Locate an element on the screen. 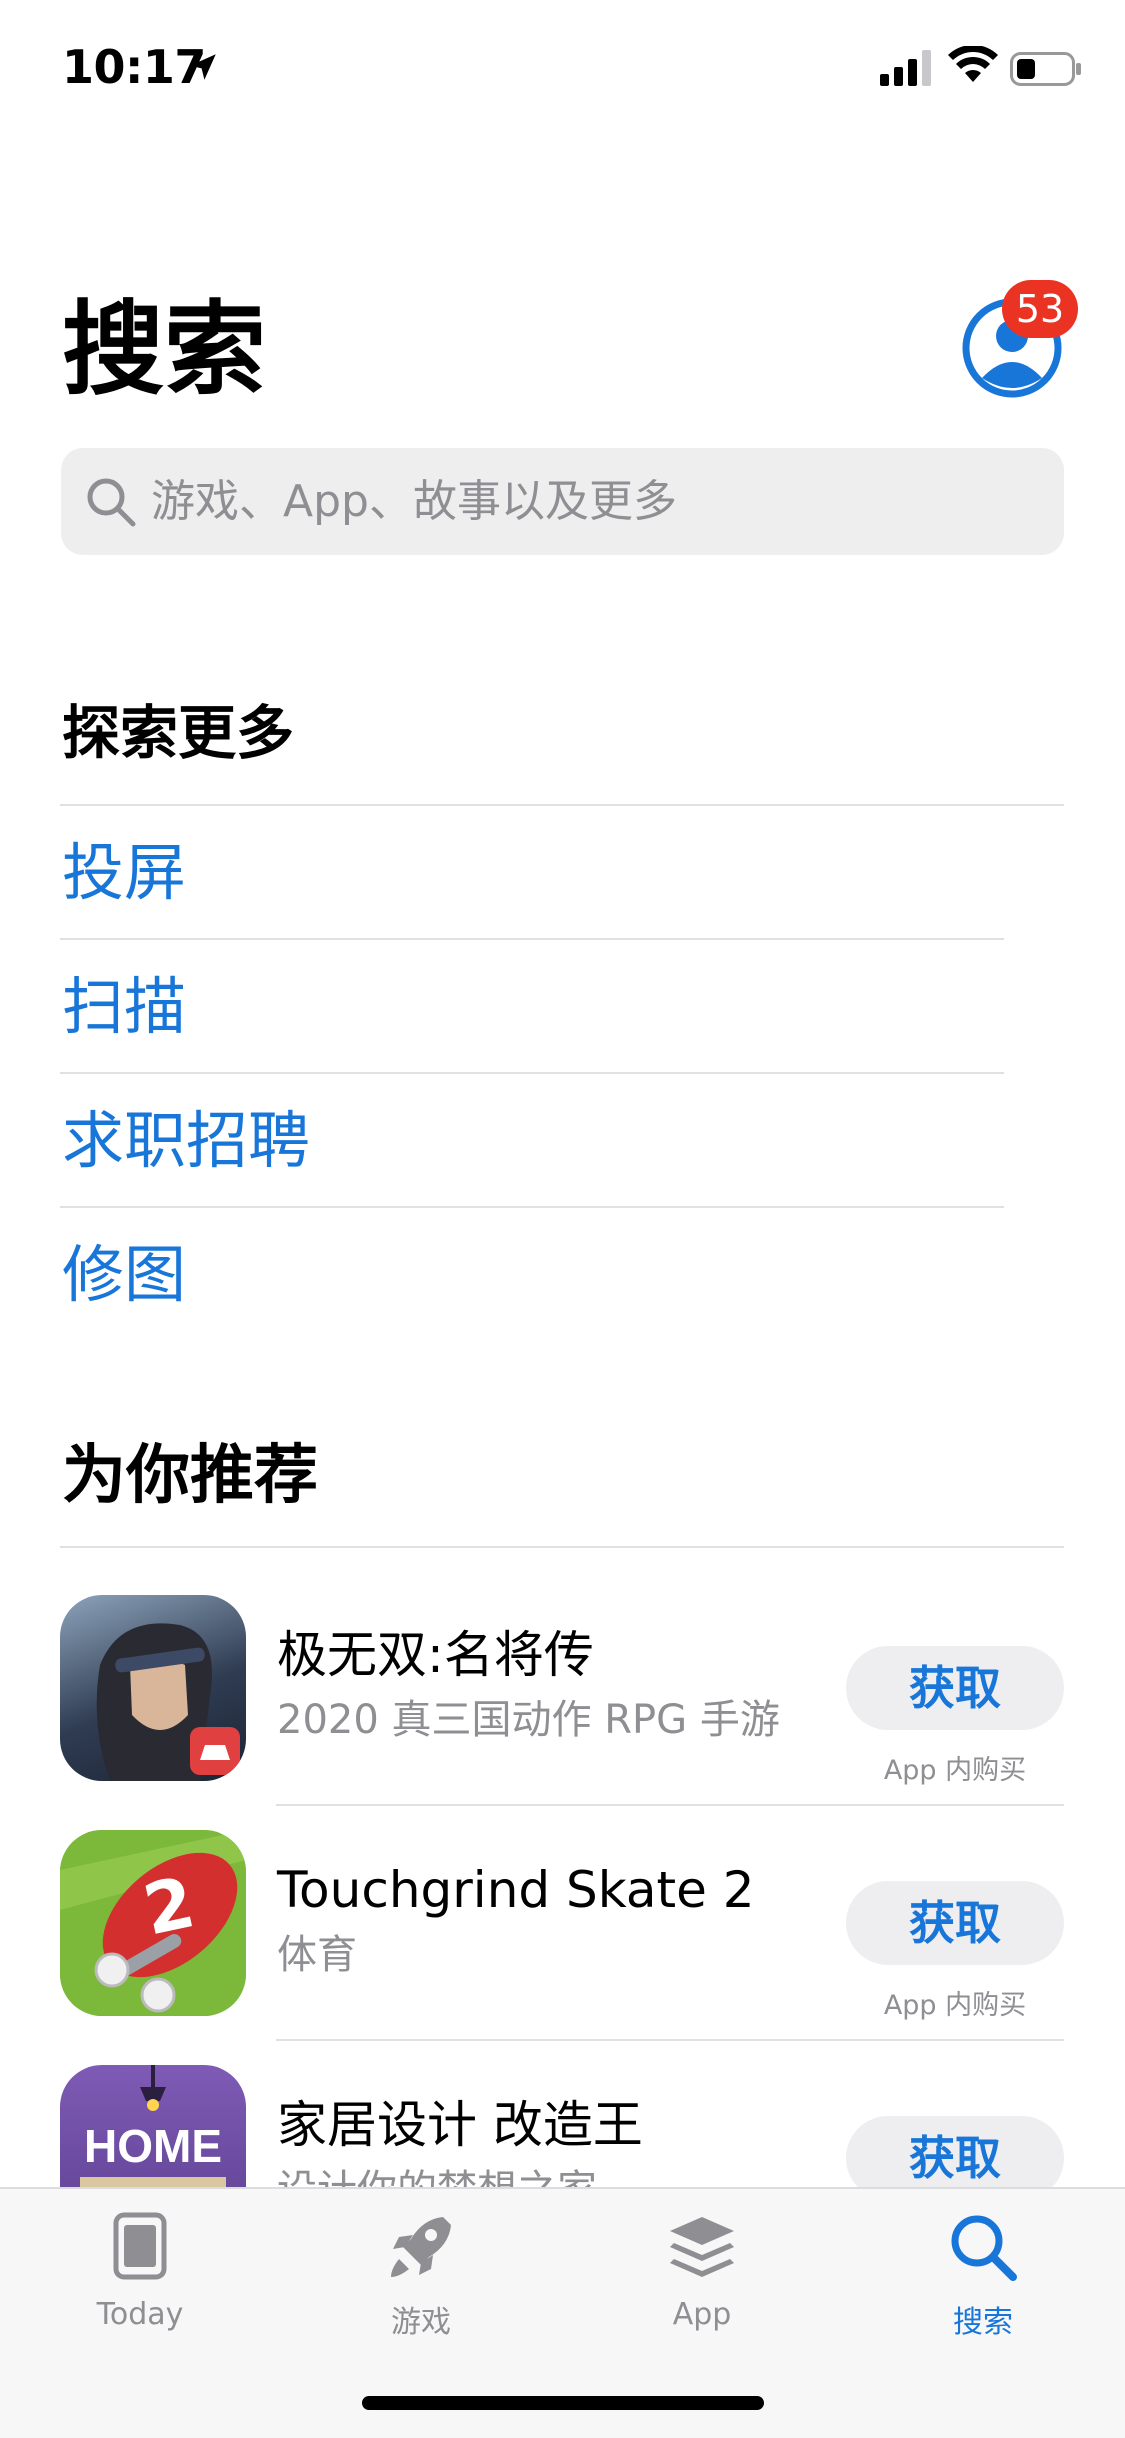 The height and width of the screenshot is (2438, 1125). explore-heading: 探索更多 is located at coordinates (178, 733).